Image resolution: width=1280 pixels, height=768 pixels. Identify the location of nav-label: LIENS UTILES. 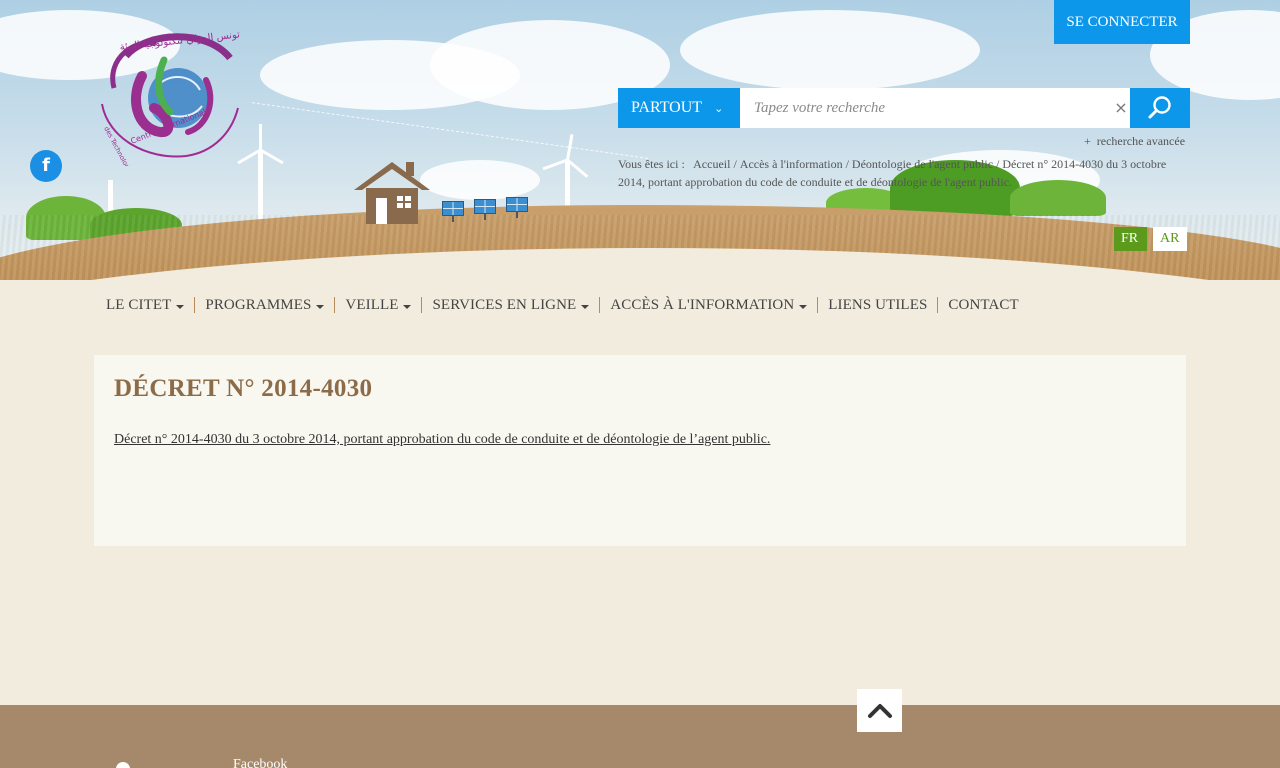
(878, 304).